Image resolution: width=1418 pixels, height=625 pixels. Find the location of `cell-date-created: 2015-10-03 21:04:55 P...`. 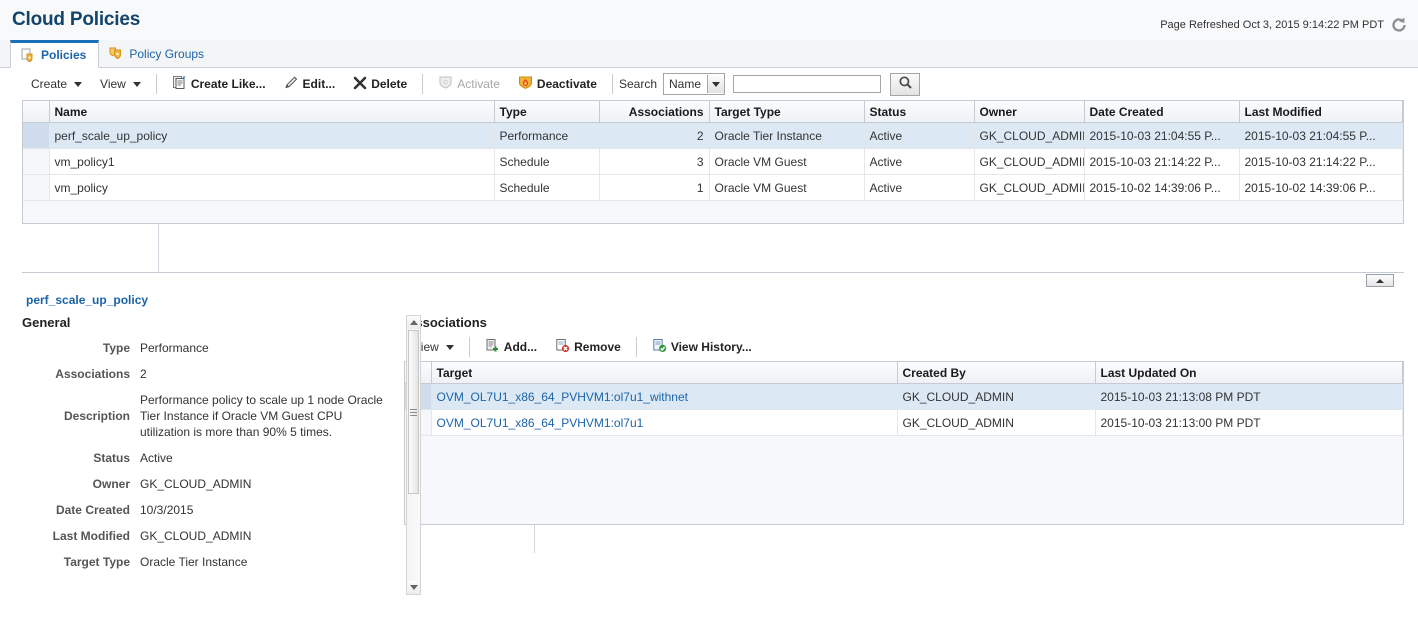

cell-date-created: 2015-10-03 21:04:55 P... is located at coordinates (1162, 135).